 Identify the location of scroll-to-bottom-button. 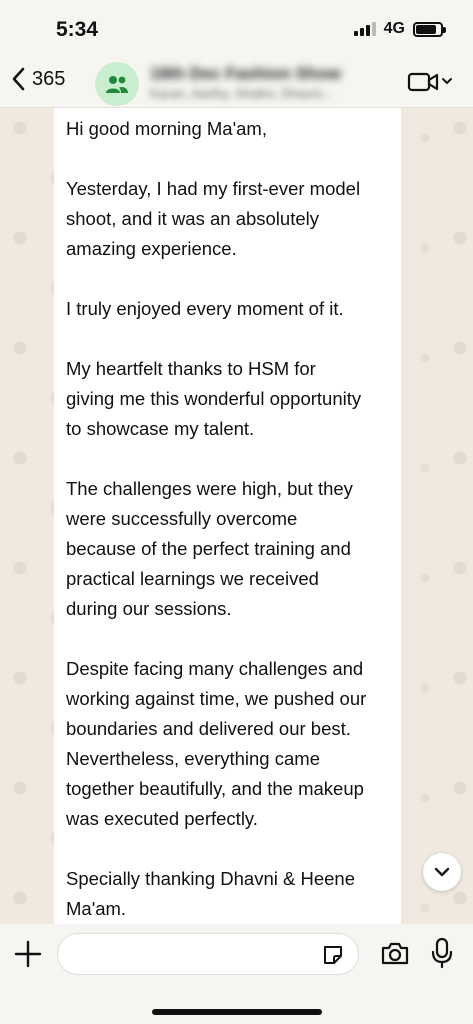
(442, 872).